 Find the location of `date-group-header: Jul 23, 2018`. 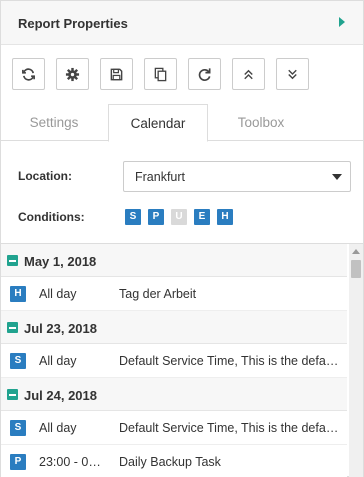

date-group-header: Jul 23, 2018 is located at coordinates (174, 327).